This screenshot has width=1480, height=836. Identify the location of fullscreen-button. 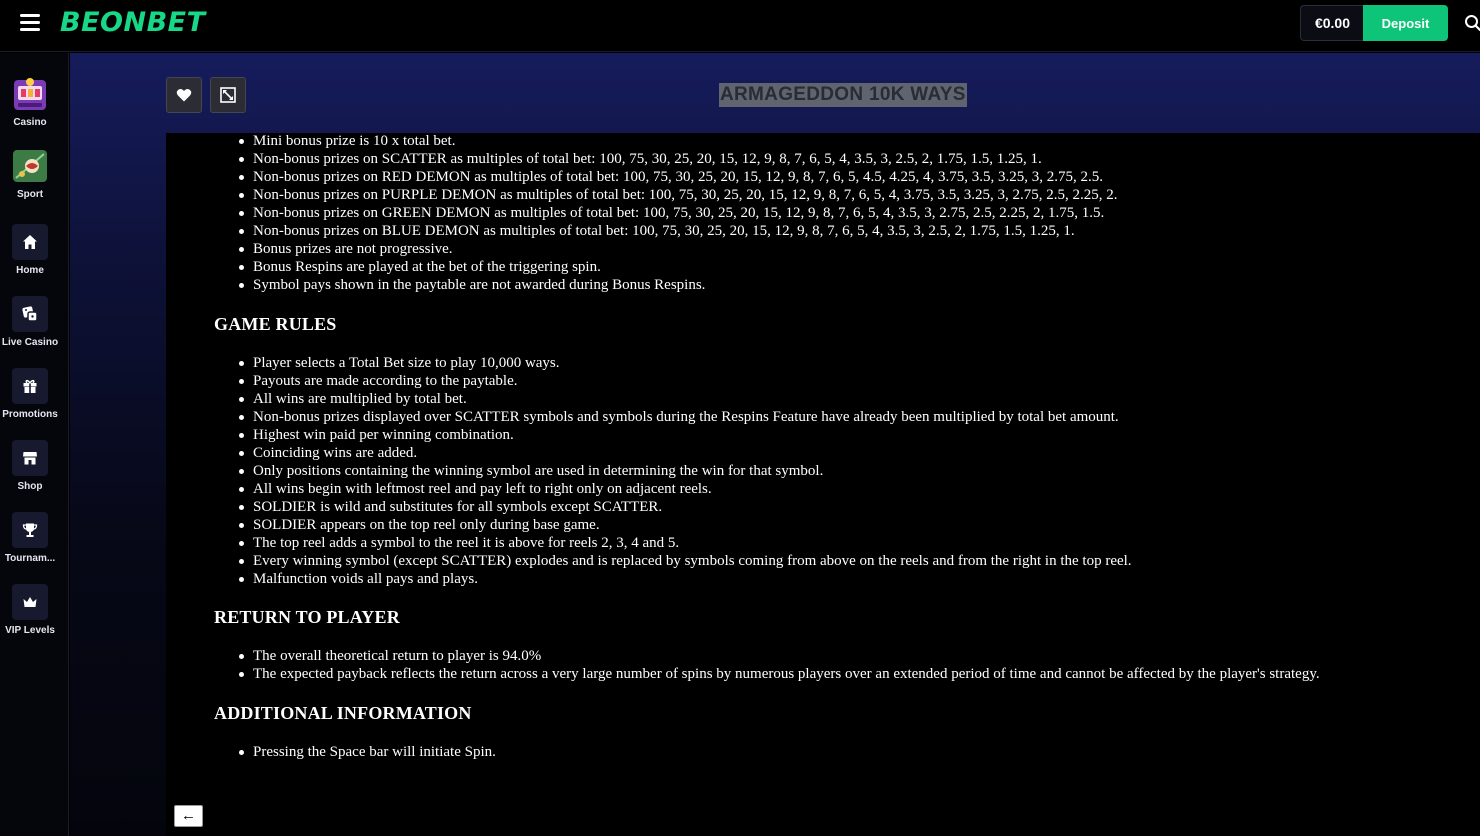
(228, 95).